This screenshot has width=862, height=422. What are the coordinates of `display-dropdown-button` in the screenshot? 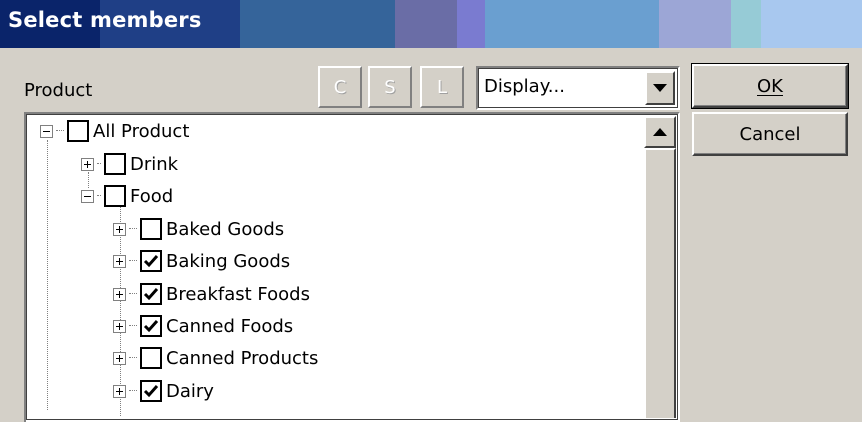 It's located at (660, 88).